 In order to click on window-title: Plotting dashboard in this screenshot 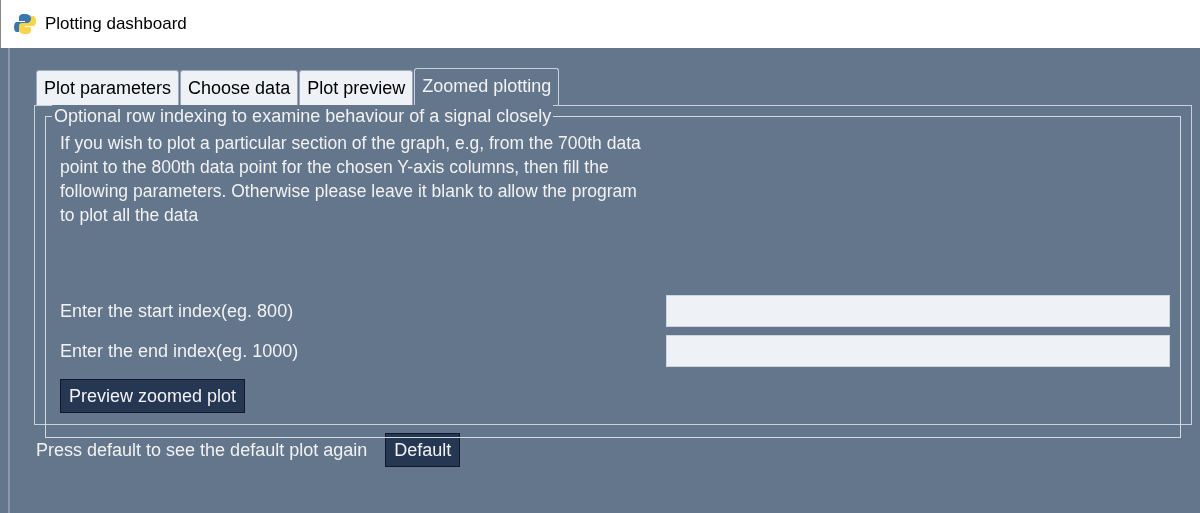, I will do `click(116, 24)`.